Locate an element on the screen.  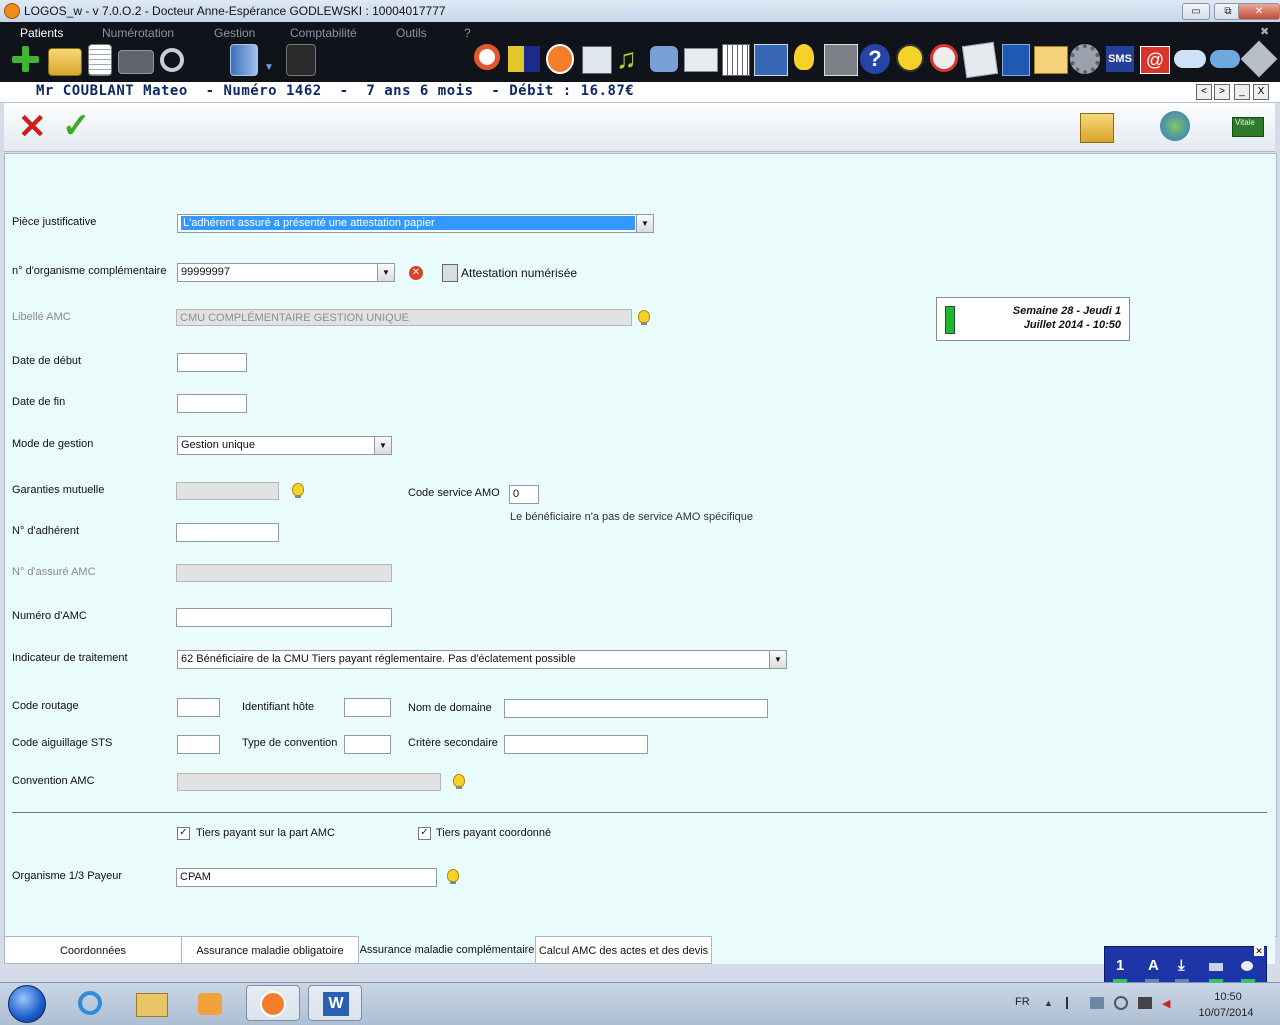
vitale-card-icon: Vitale is located at coordinates (1248, 127).